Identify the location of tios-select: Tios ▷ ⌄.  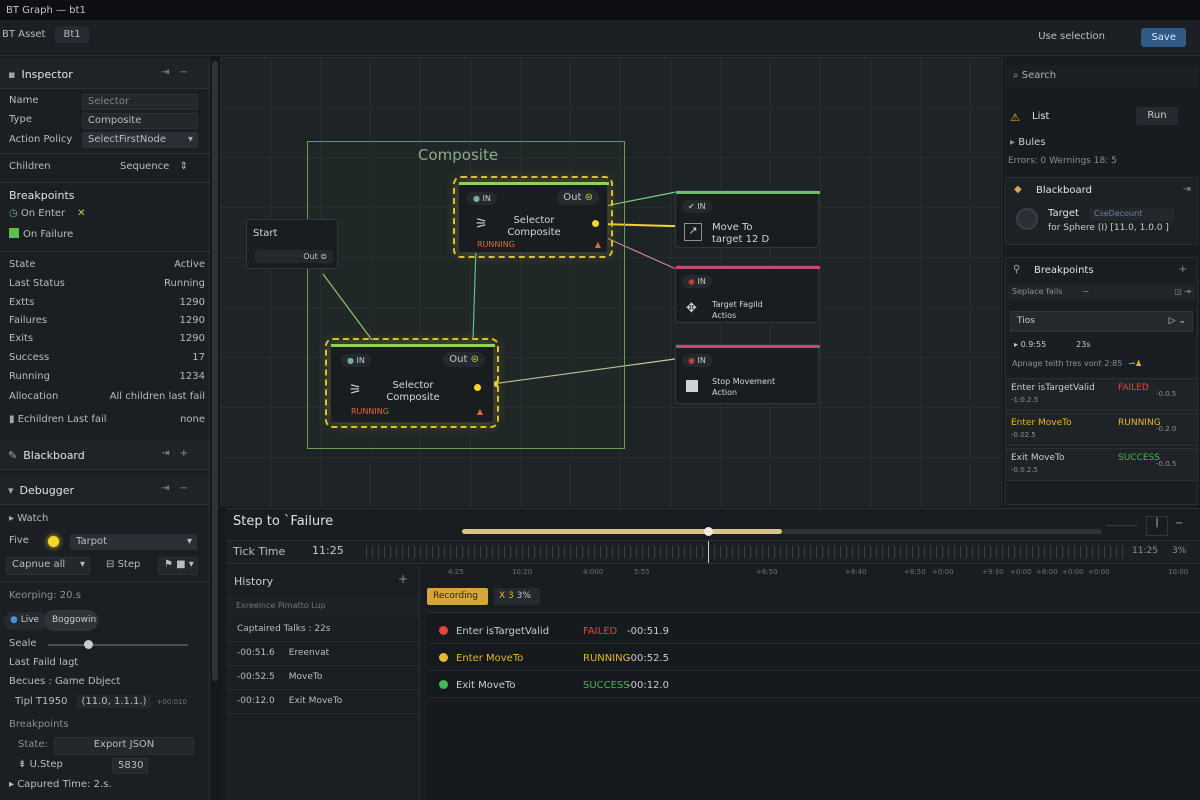
(1101, 321).